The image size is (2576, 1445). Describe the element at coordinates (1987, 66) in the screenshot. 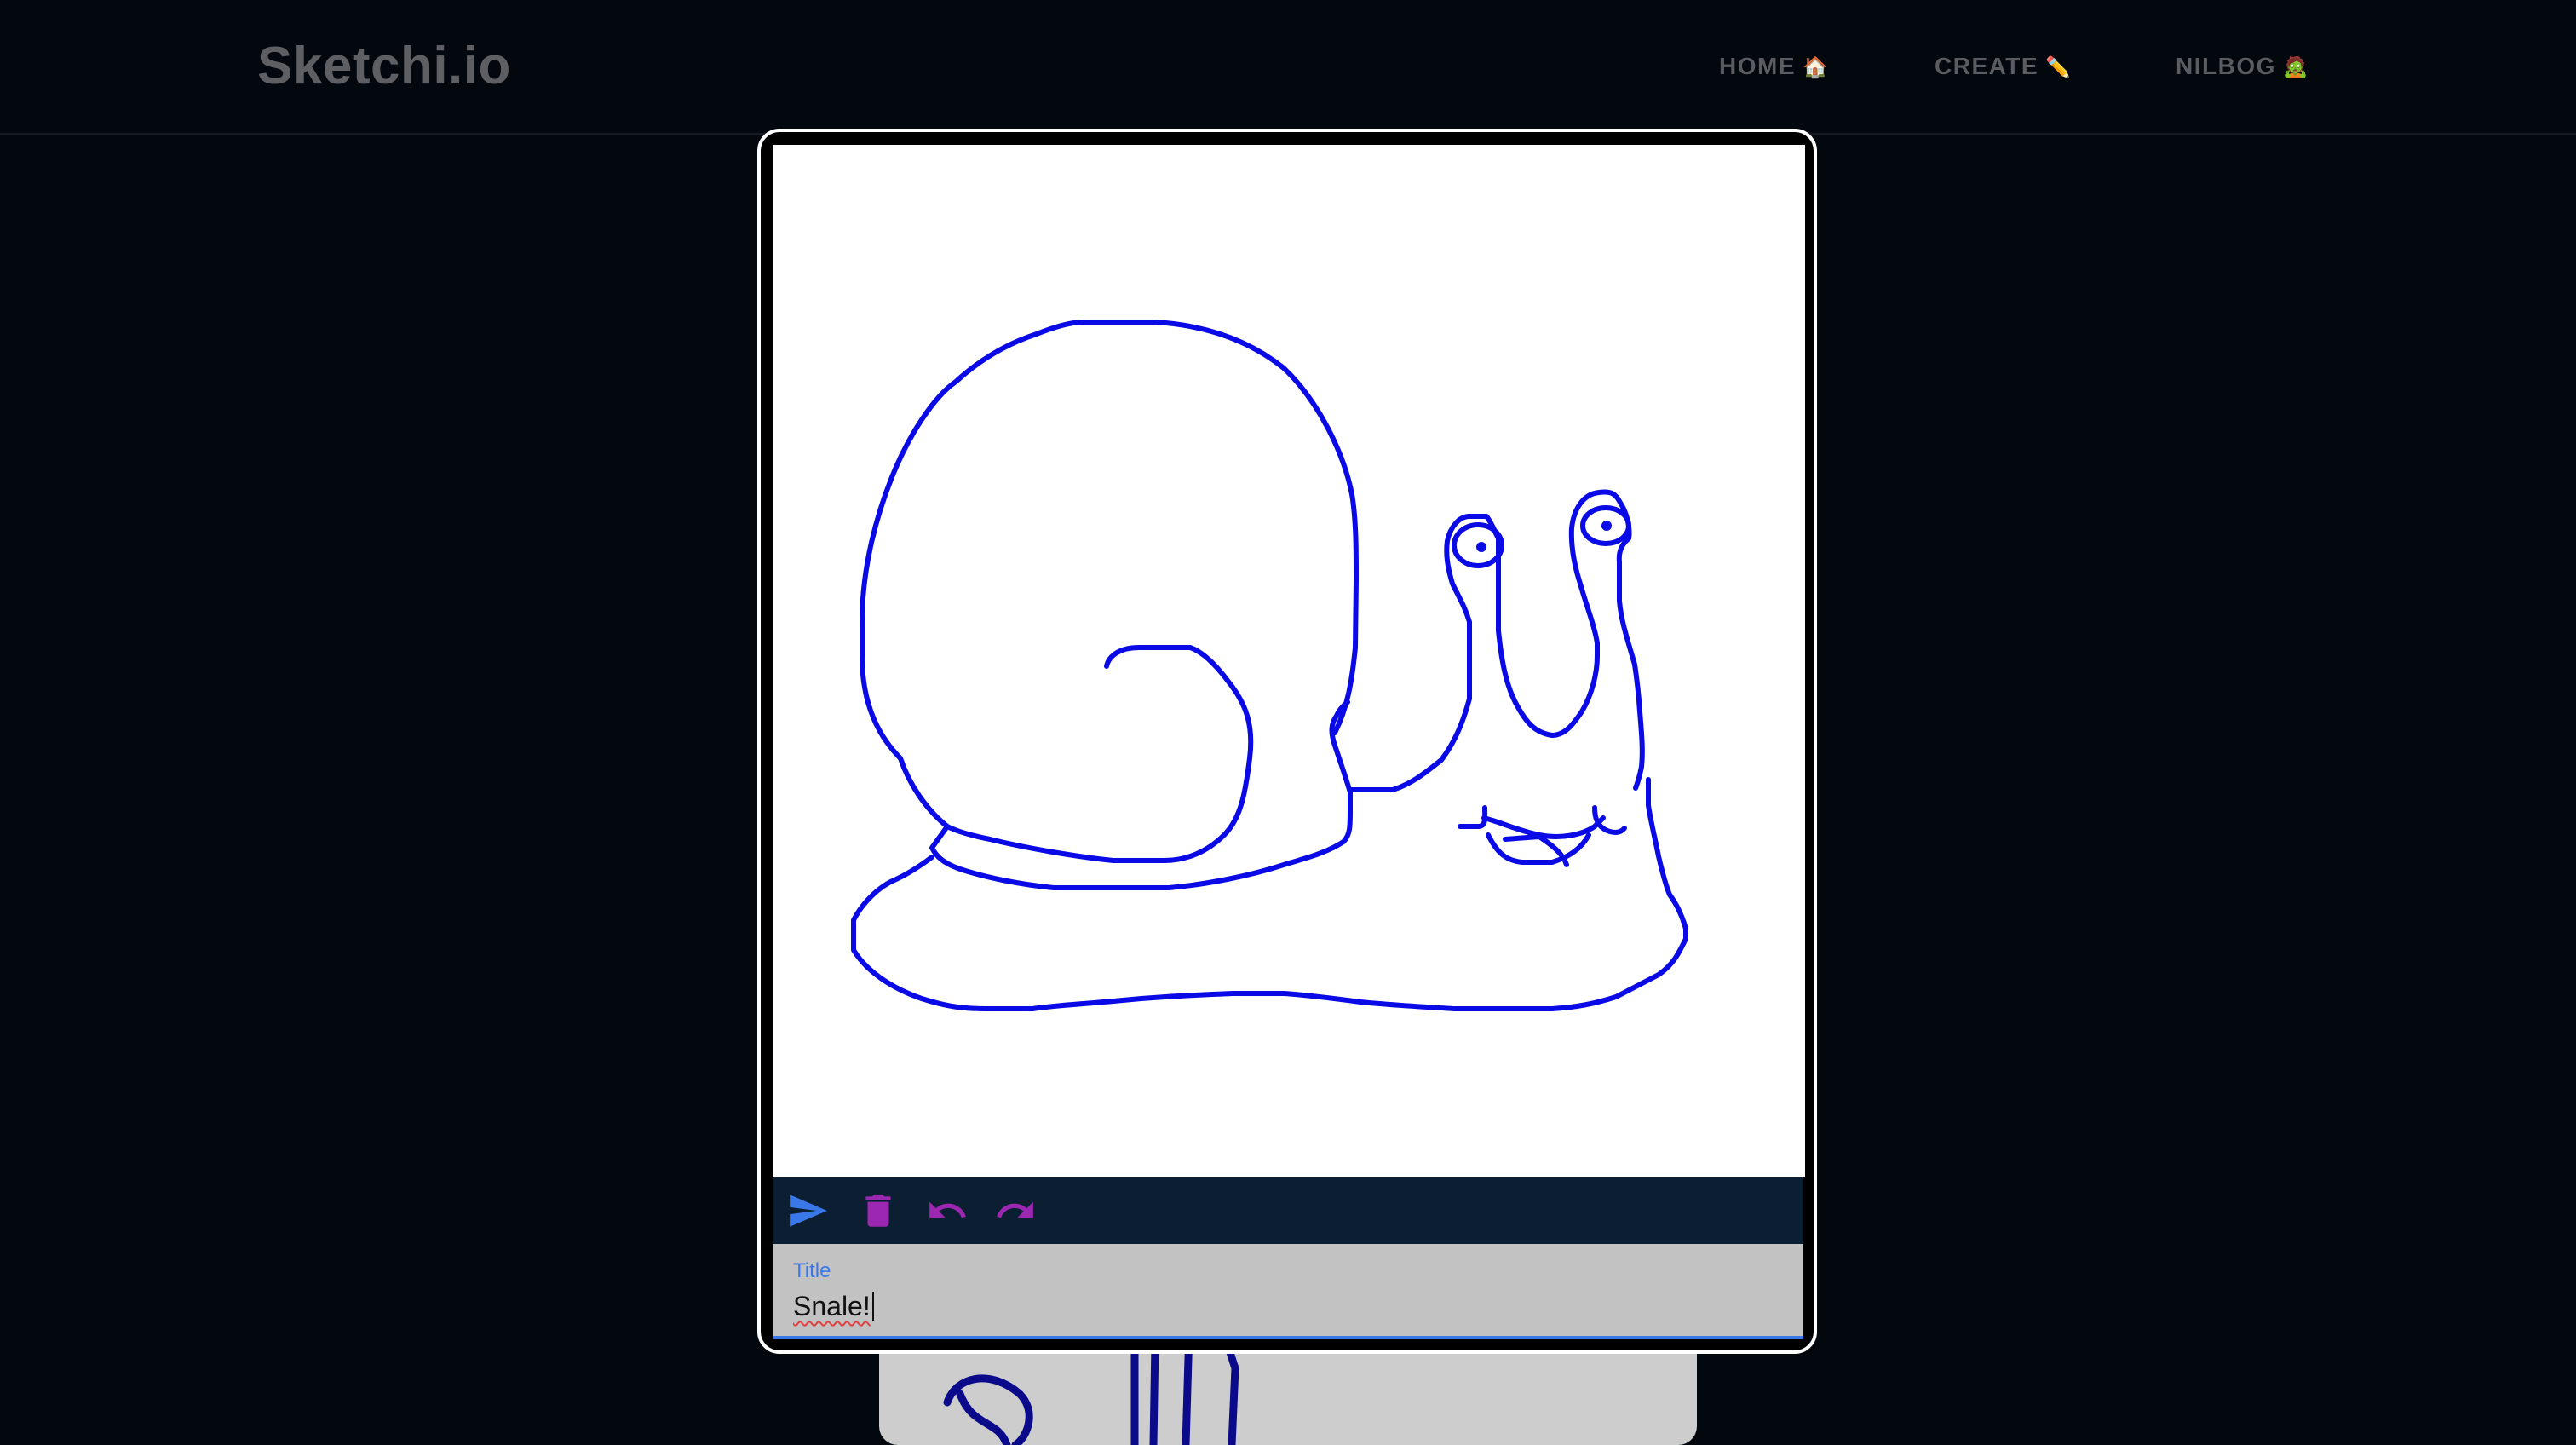

I see `nav-create-label: CREATE` at that location.